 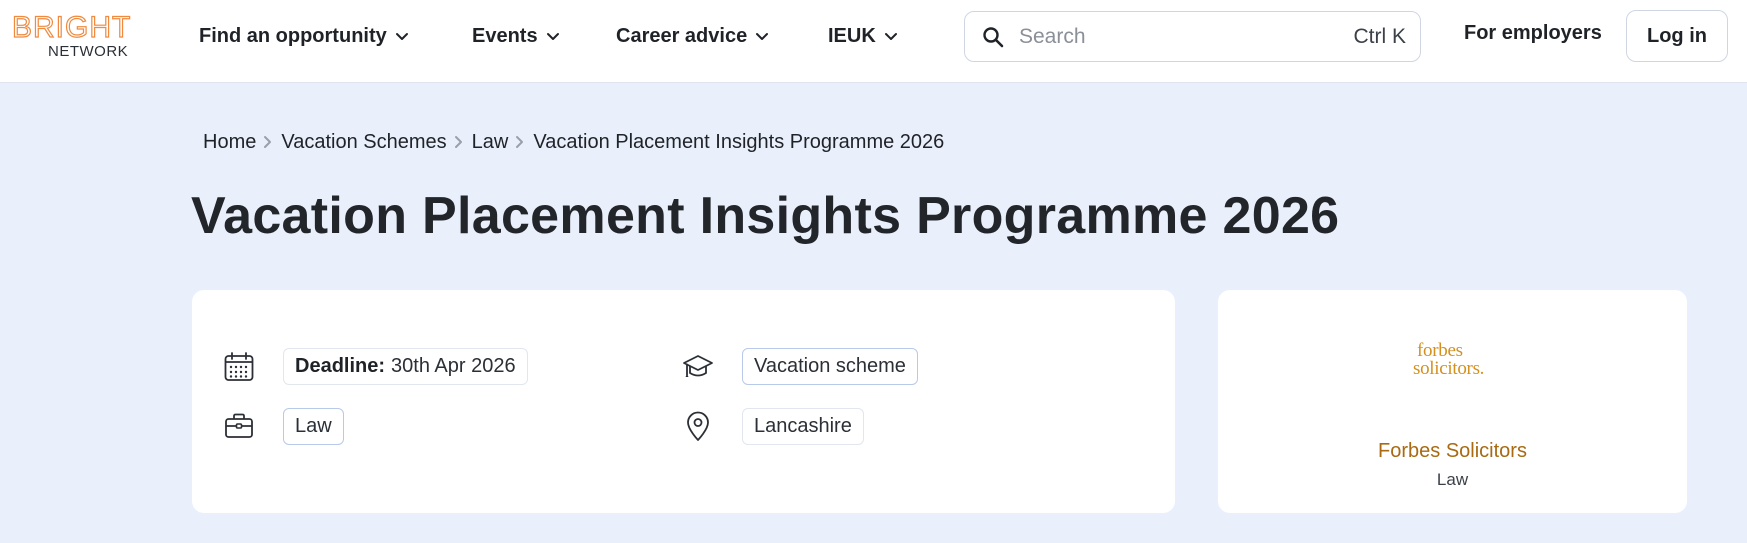 I want to click on location-pin-icon, so click(x=698, y=426).